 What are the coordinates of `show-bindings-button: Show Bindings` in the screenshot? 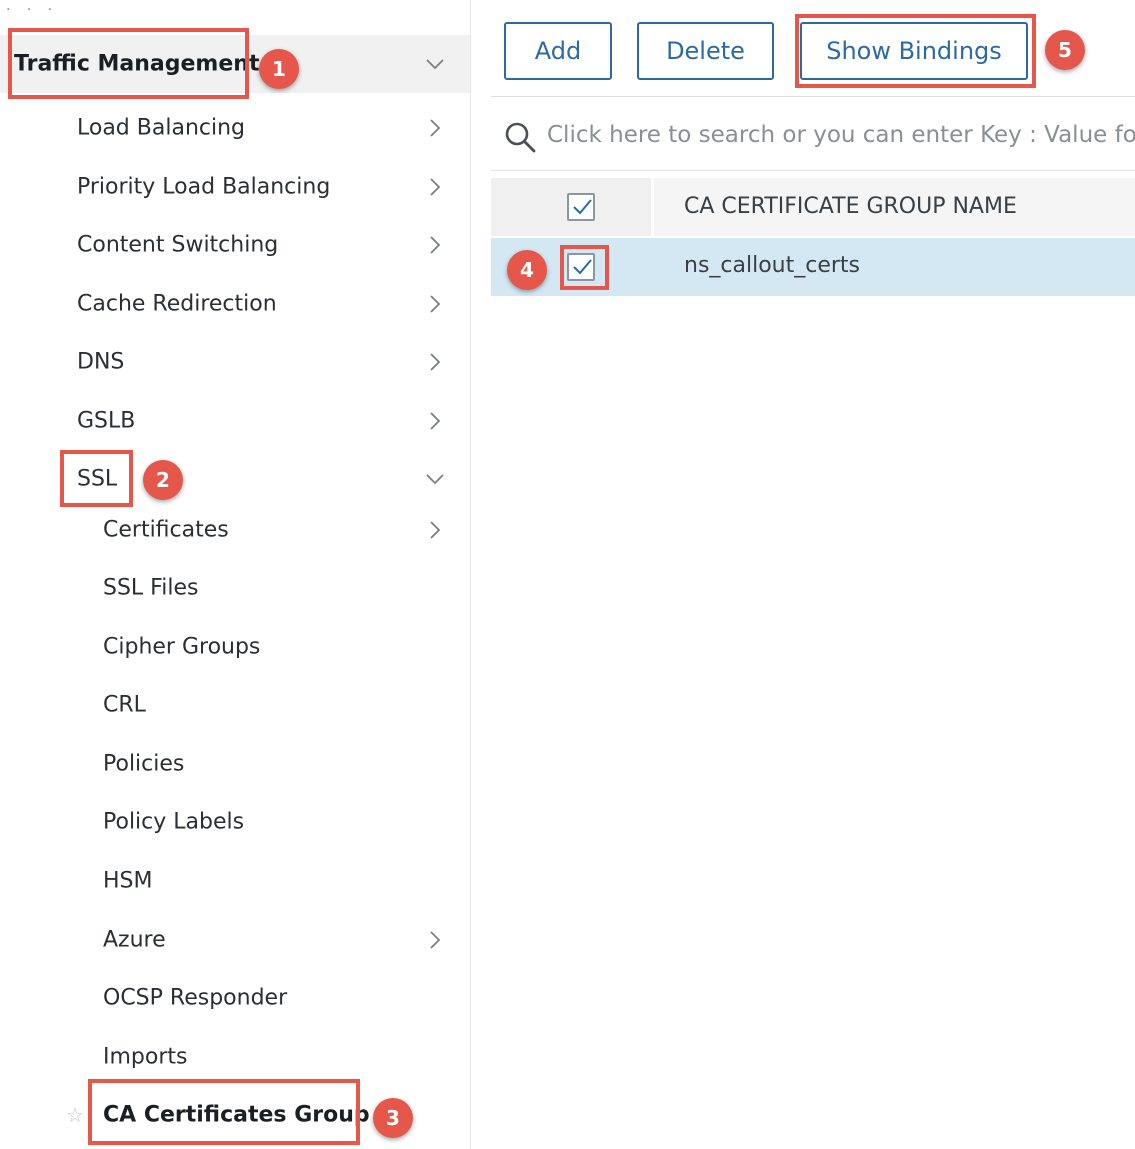 It's located at (914, 51).